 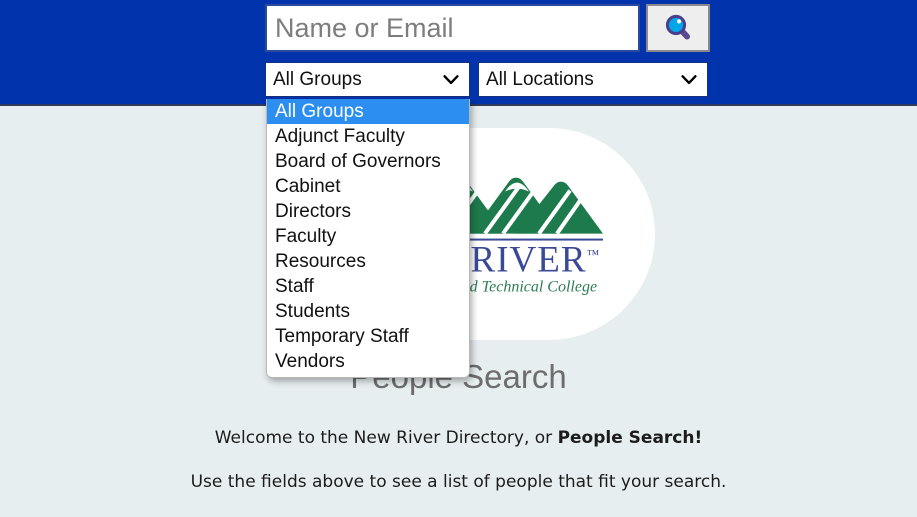 I want to click on groups-dropdown-option: Students, so click(x=368, y=311).